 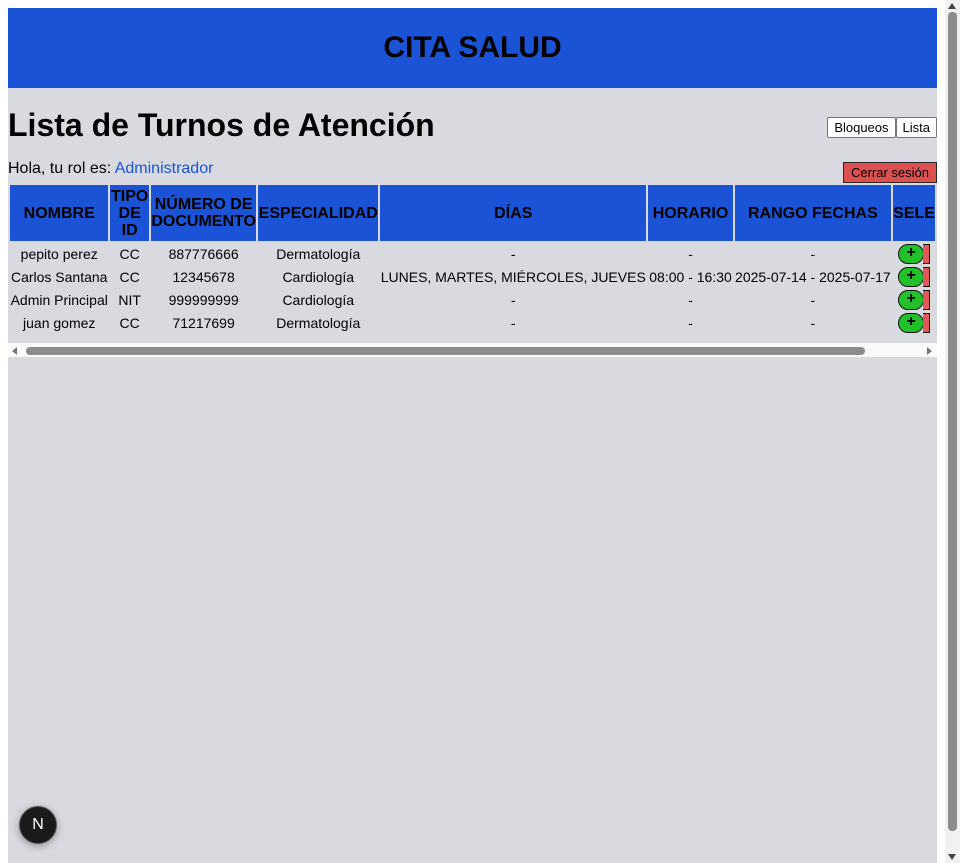 I want to click on horizontal-scrollbar, so click(x=472, y=350).